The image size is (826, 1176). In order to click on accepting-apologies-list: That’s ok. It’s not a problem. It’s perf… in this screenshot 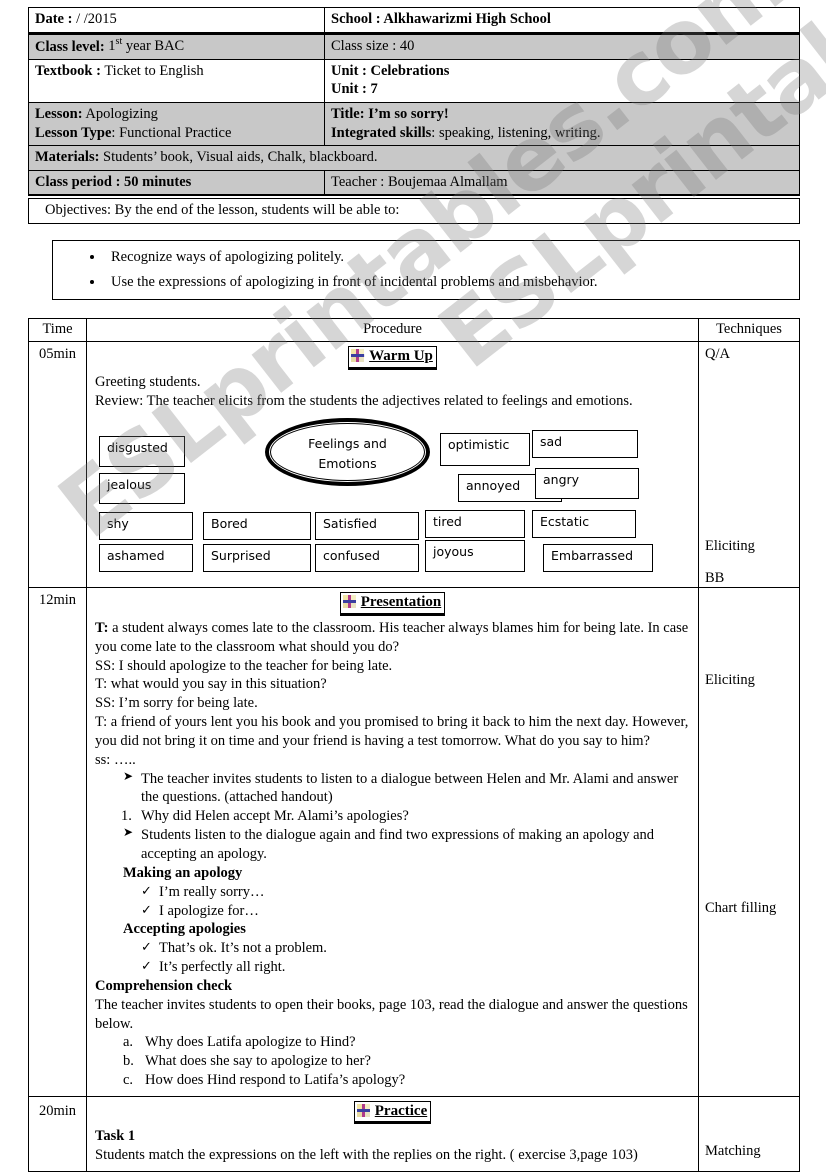, I will do `click(392, 958)`.